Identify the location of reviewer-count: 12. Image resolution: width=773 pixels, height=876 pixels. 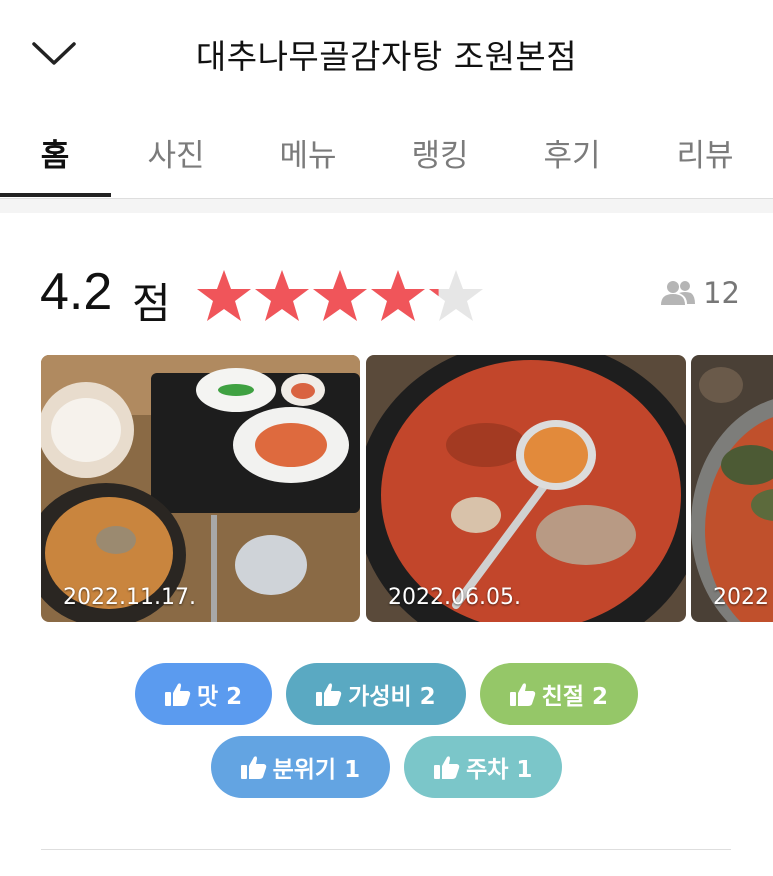
(700, 293).